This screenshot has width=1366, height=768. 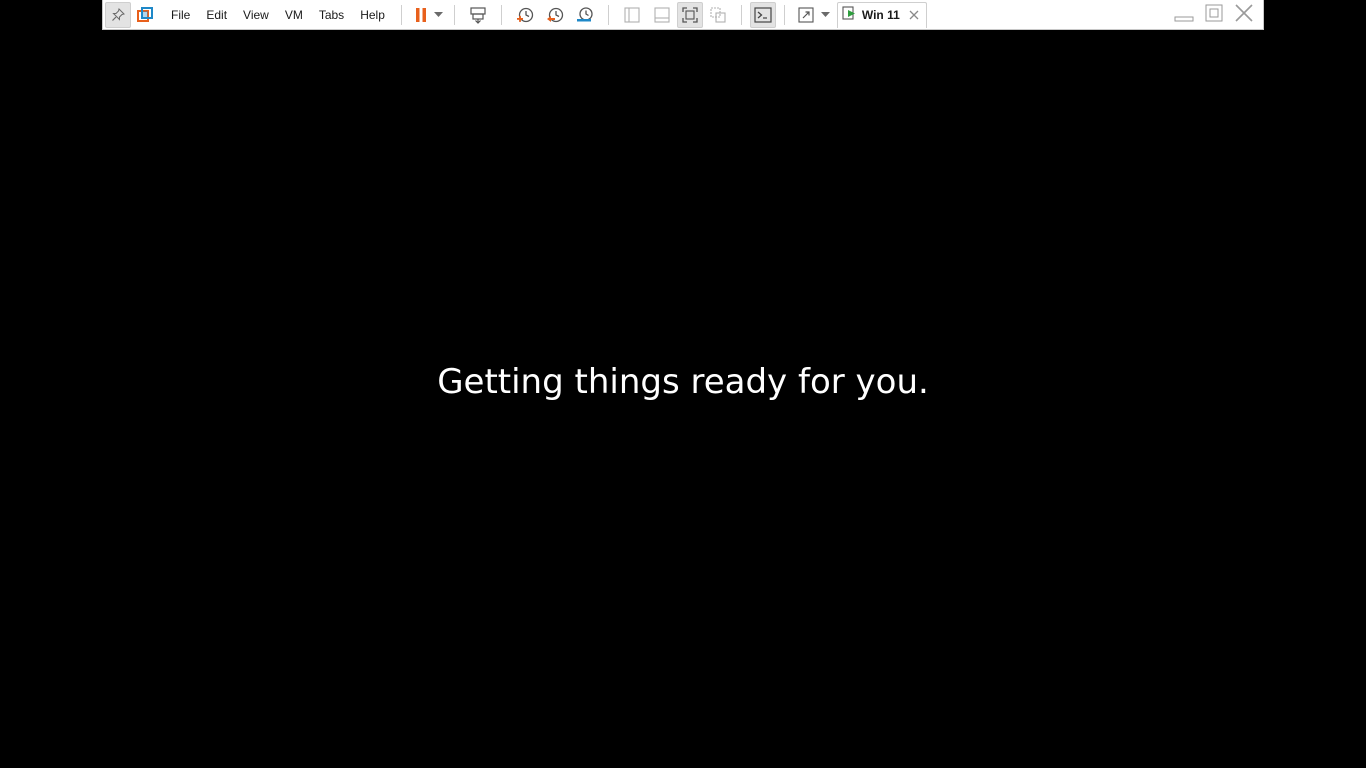 What do you see at coordinates (216, 15) in the screenshot?
I see `menu-edit: Edit` at bounding box center [216, 15].